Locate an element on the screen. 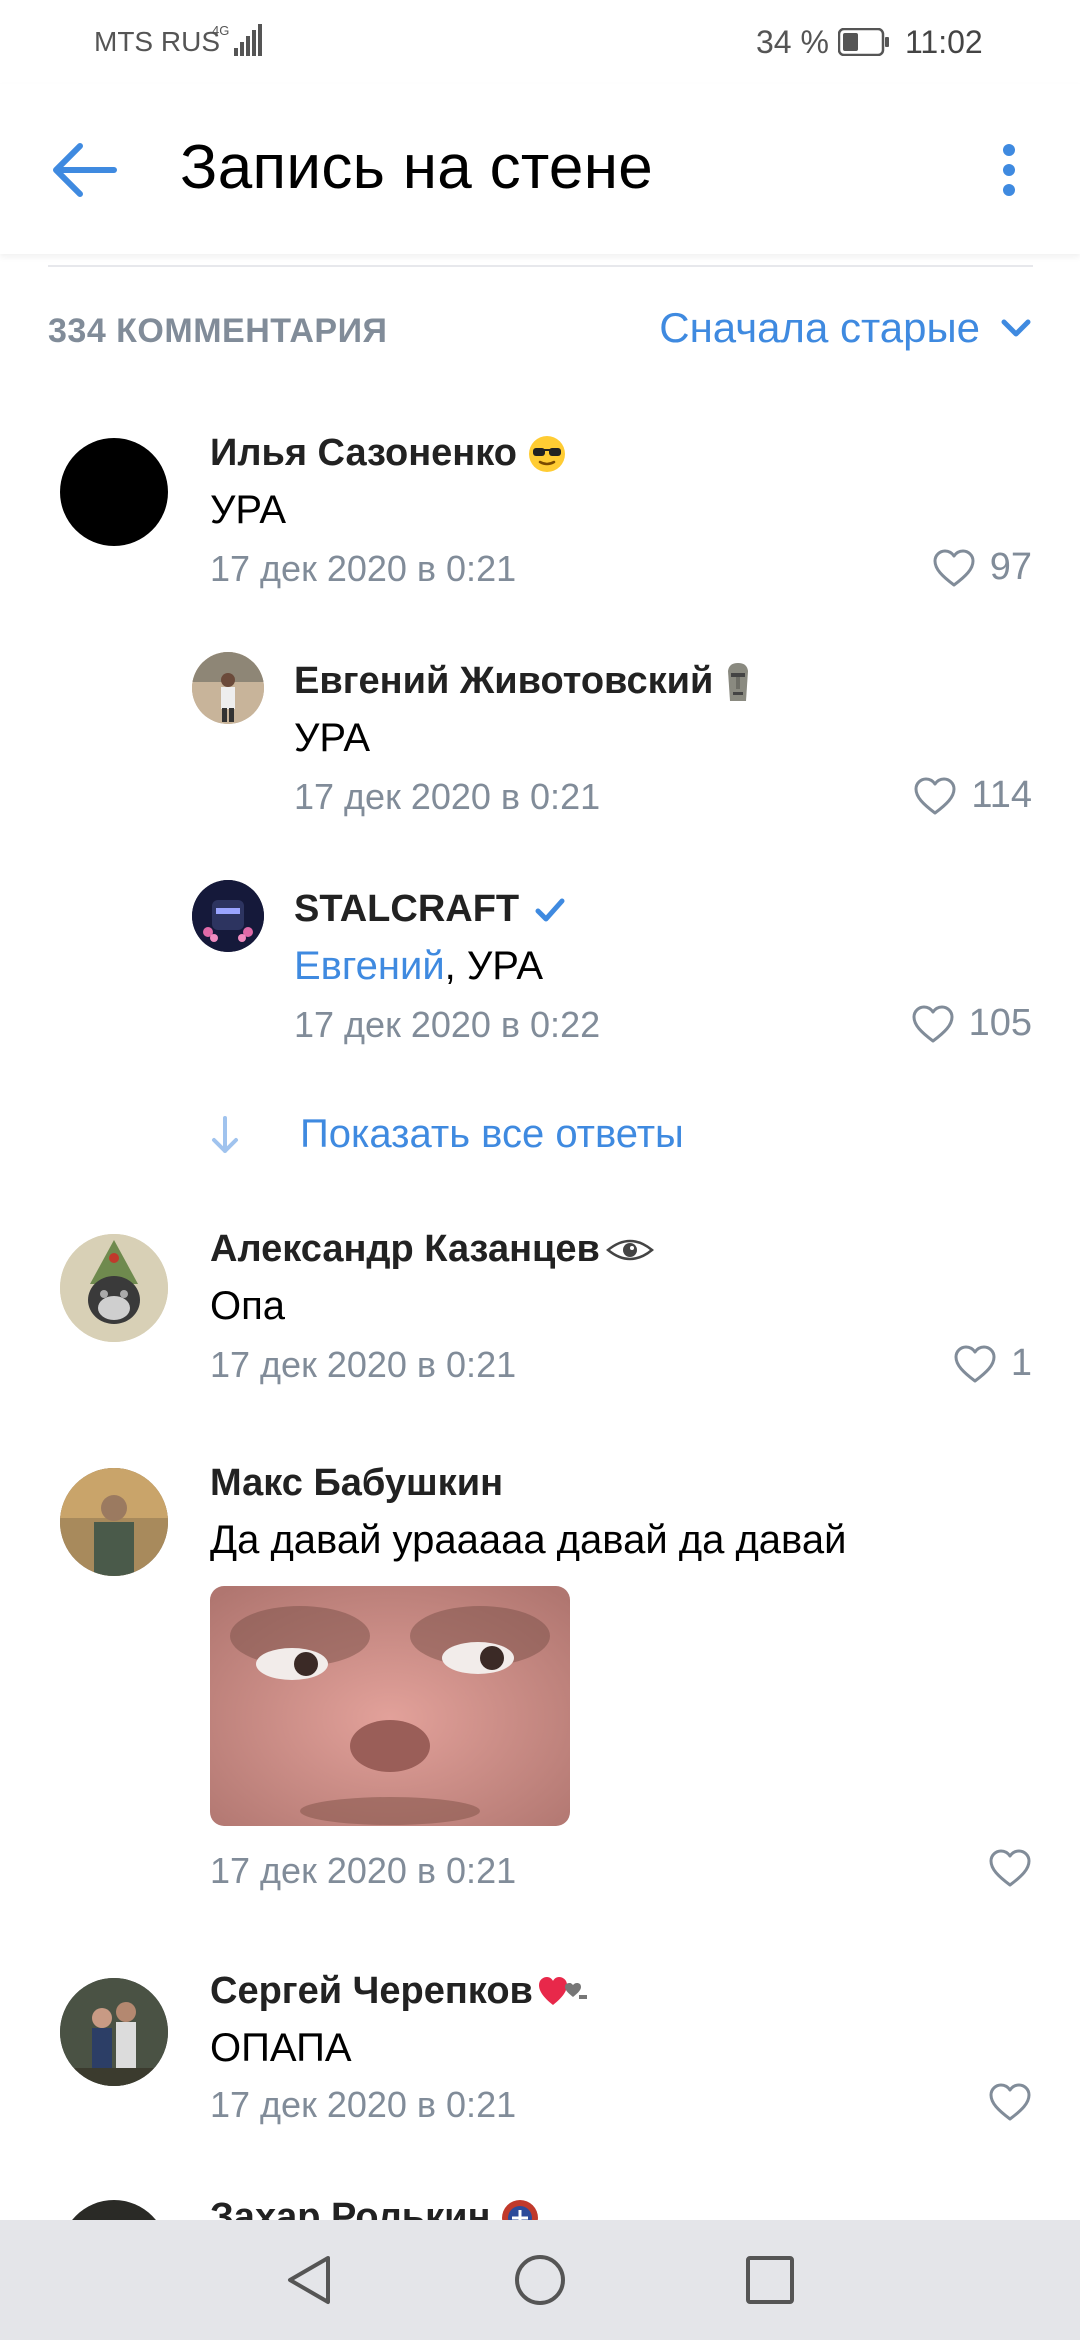 The width and height of the screenshot is (1080, 2340). author-name: Макс Бабушкин is located at coordinates (357, 1483).